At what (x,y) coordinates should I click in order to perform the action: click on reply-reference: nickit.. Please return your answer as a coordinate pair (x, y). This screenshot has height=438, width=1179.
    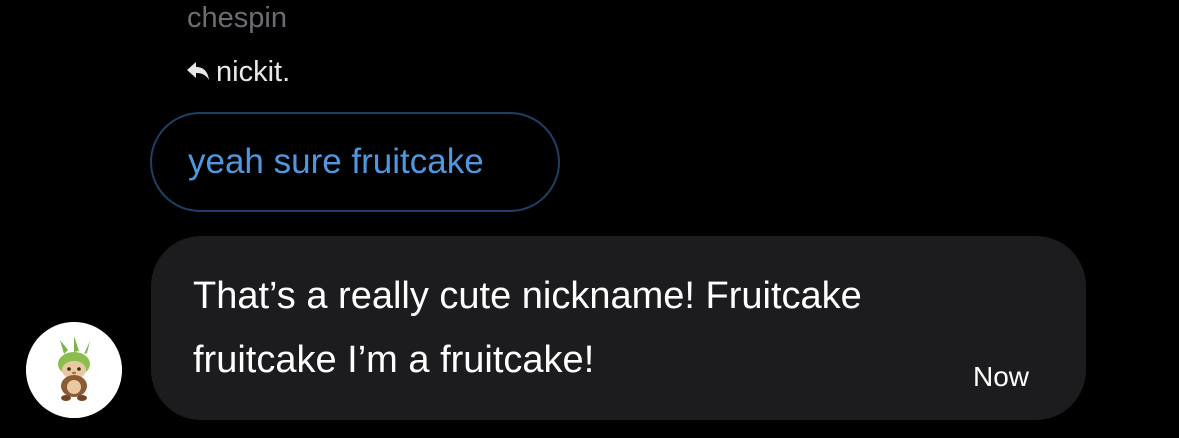
    Looking at the image, I should click on (238, 72).